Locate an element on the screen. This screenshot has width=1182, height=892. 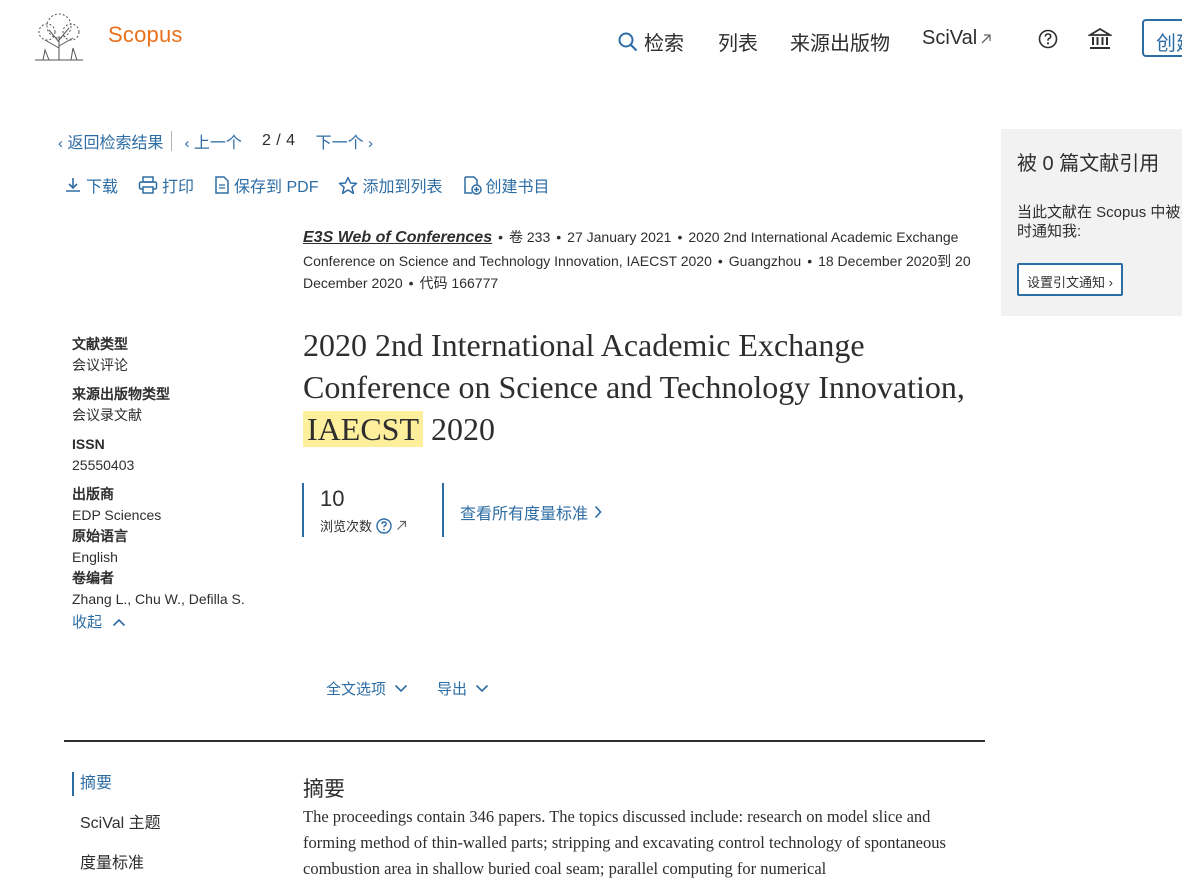
save-to-pdf-button: 保存到 PDF is located at coordinates (266, 185).